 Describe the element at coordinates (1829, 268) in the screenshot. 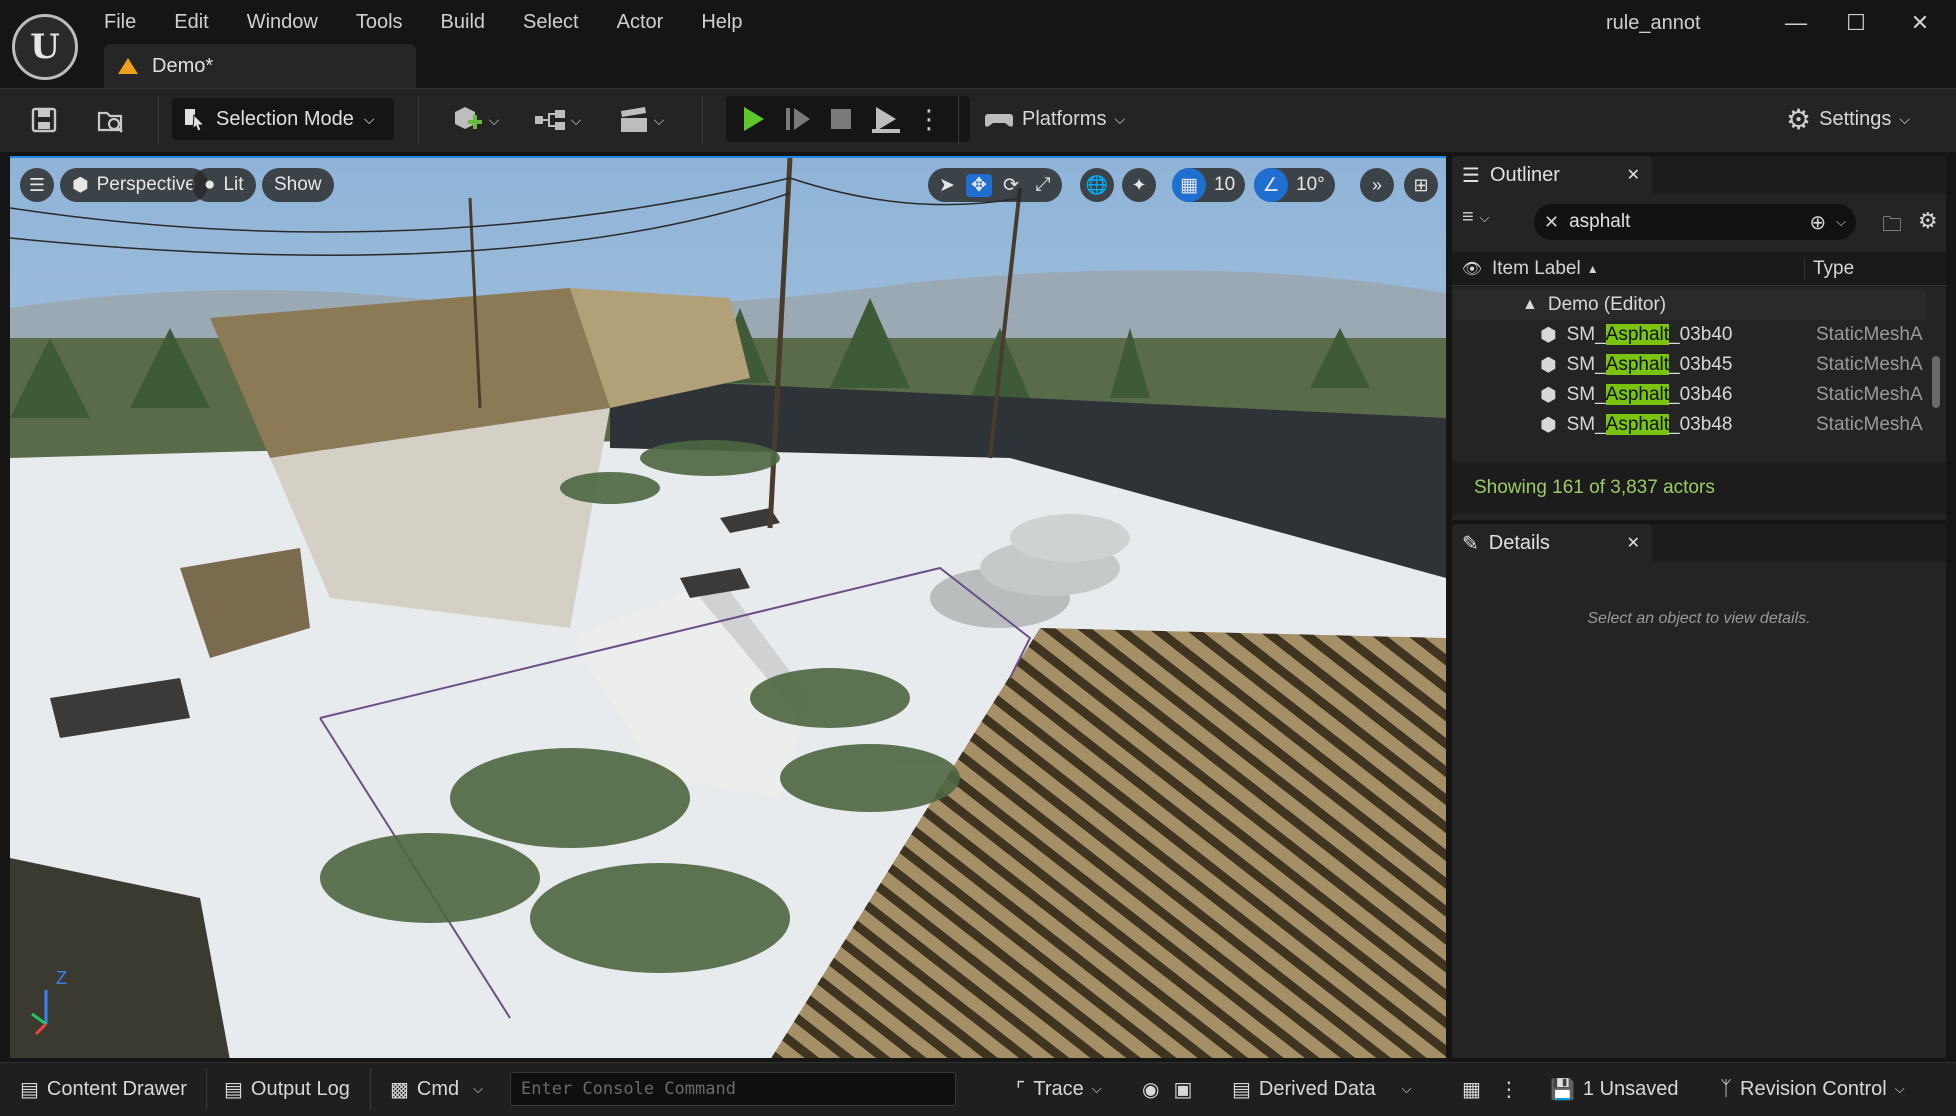

I see `type-column: Type` at that location.